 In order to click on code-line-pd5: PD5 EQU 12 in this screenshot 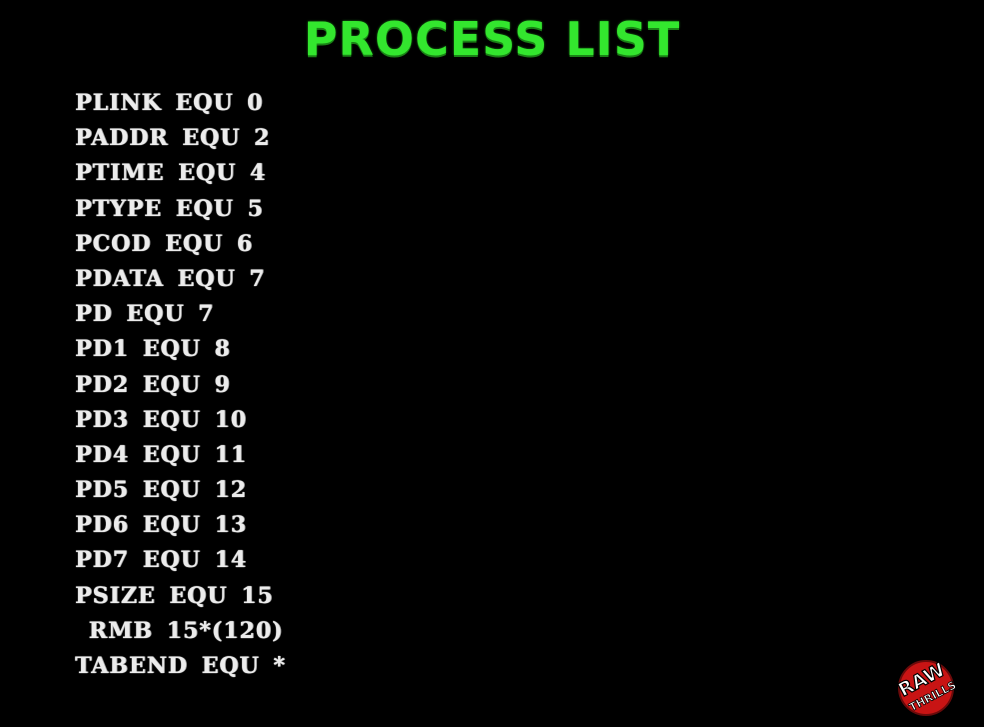, I will do `click(161, 490)`.